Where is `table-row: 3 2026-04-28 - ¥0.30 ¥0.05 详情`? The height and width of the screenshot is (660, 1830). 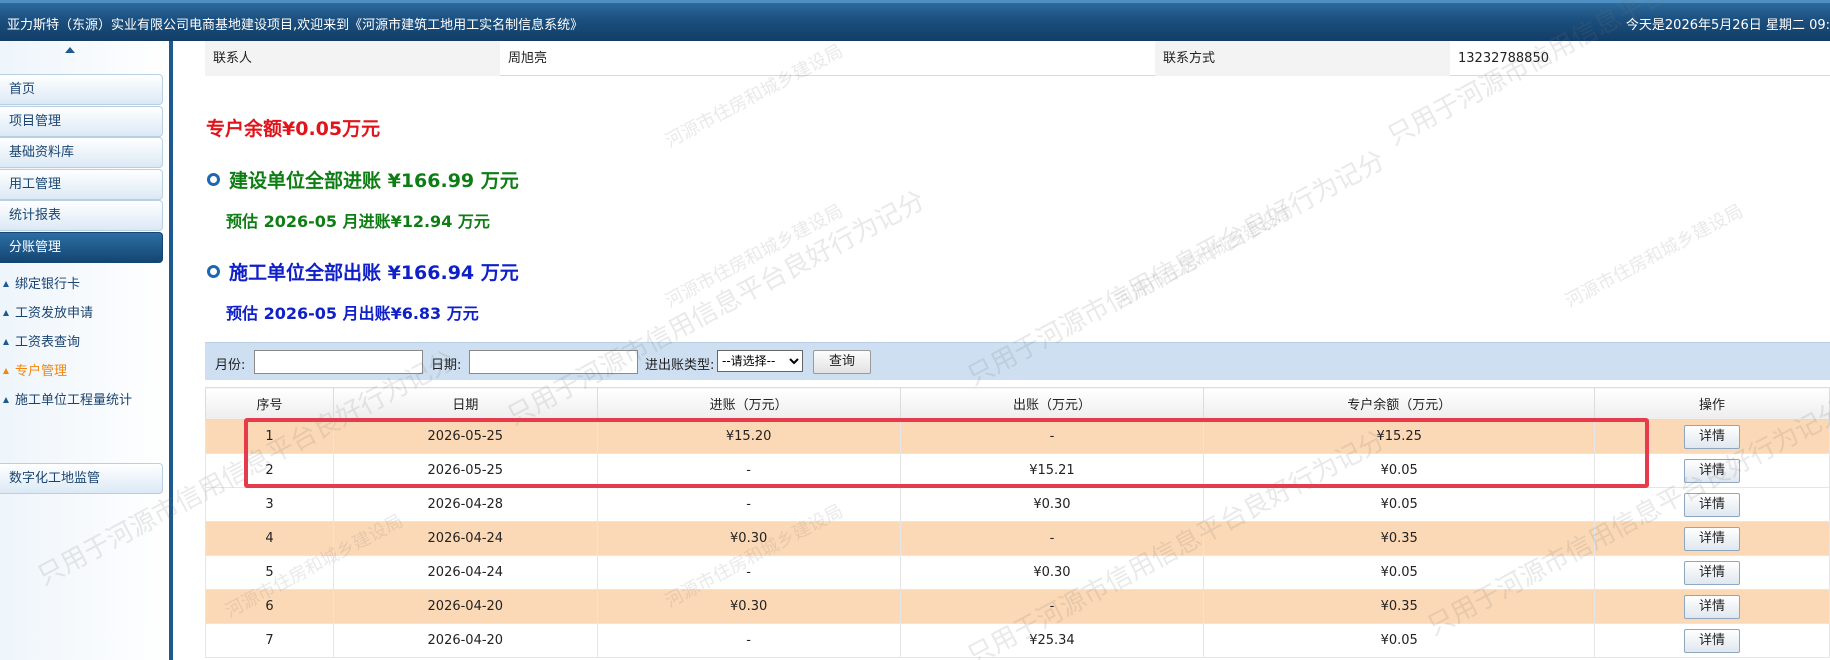
table-row: 3 2026-04-28 - ¥0.30 ¥0.05 详情 is located at coordinates (1017, 504).